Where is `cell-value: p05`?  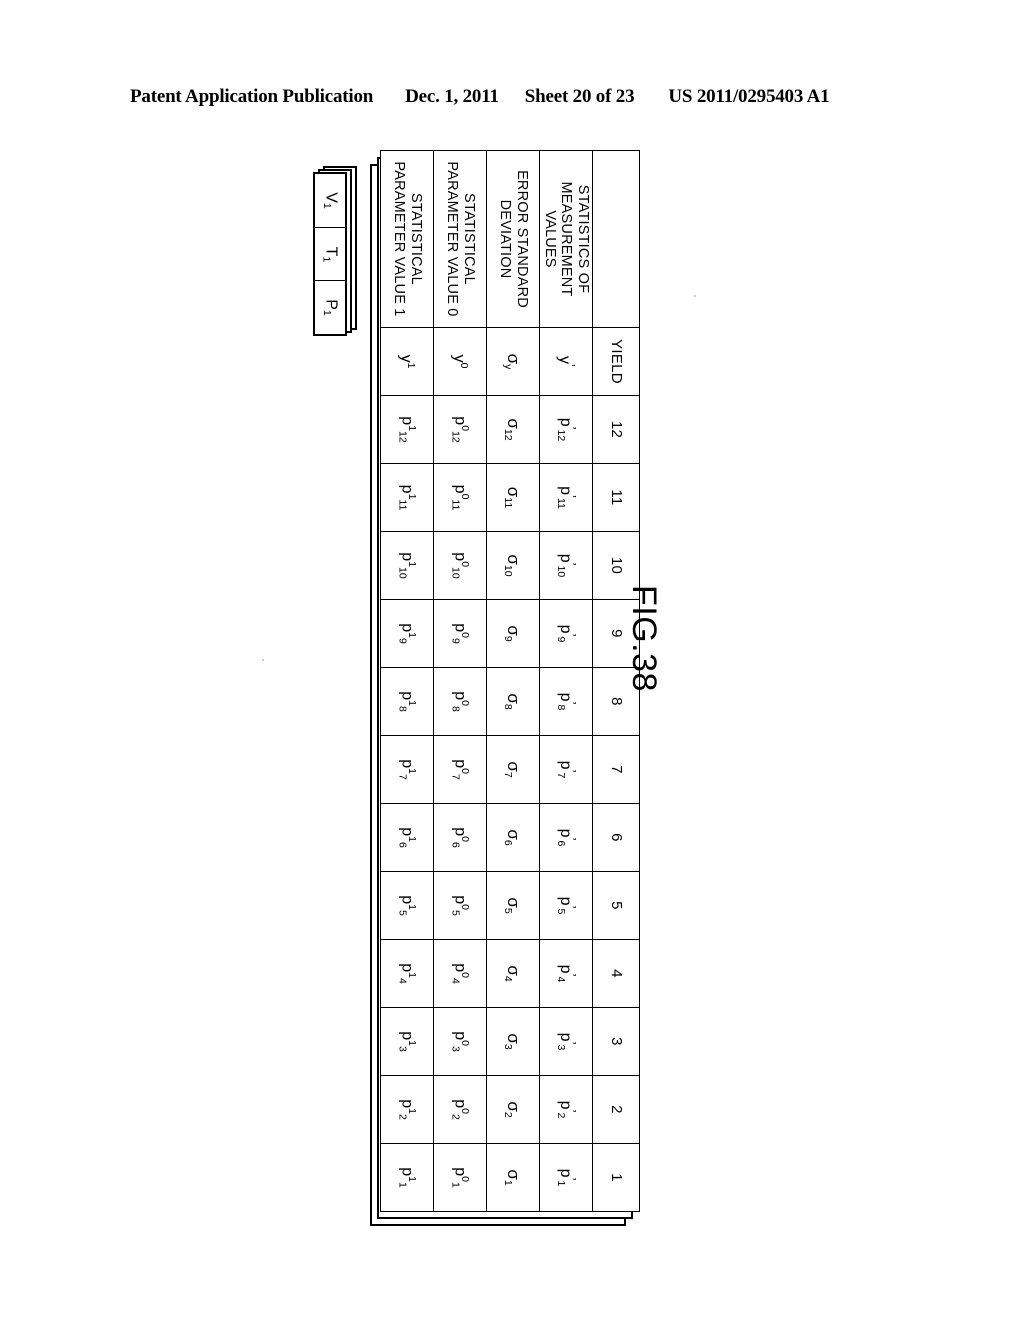 cell-value: p05 is located at coordinates (460, 905).